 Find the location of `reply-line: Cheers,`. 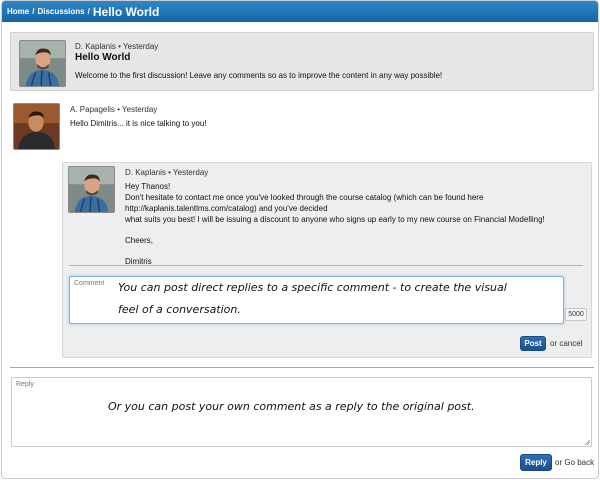

reply-line: Cheers, is located at coordinates (139, 240).